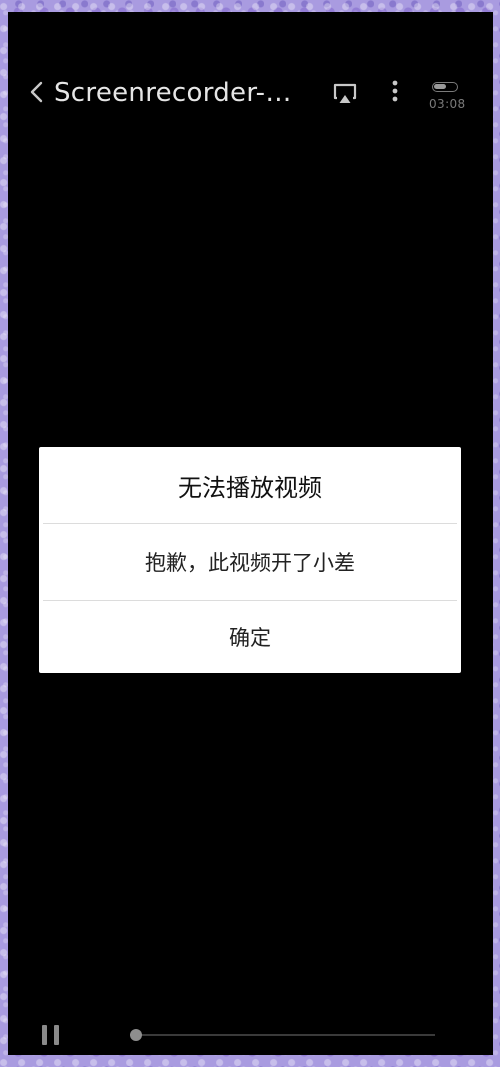  Describe the element at coordinates (282, 1035) in the screenshot. I see `progress-track` at that location.